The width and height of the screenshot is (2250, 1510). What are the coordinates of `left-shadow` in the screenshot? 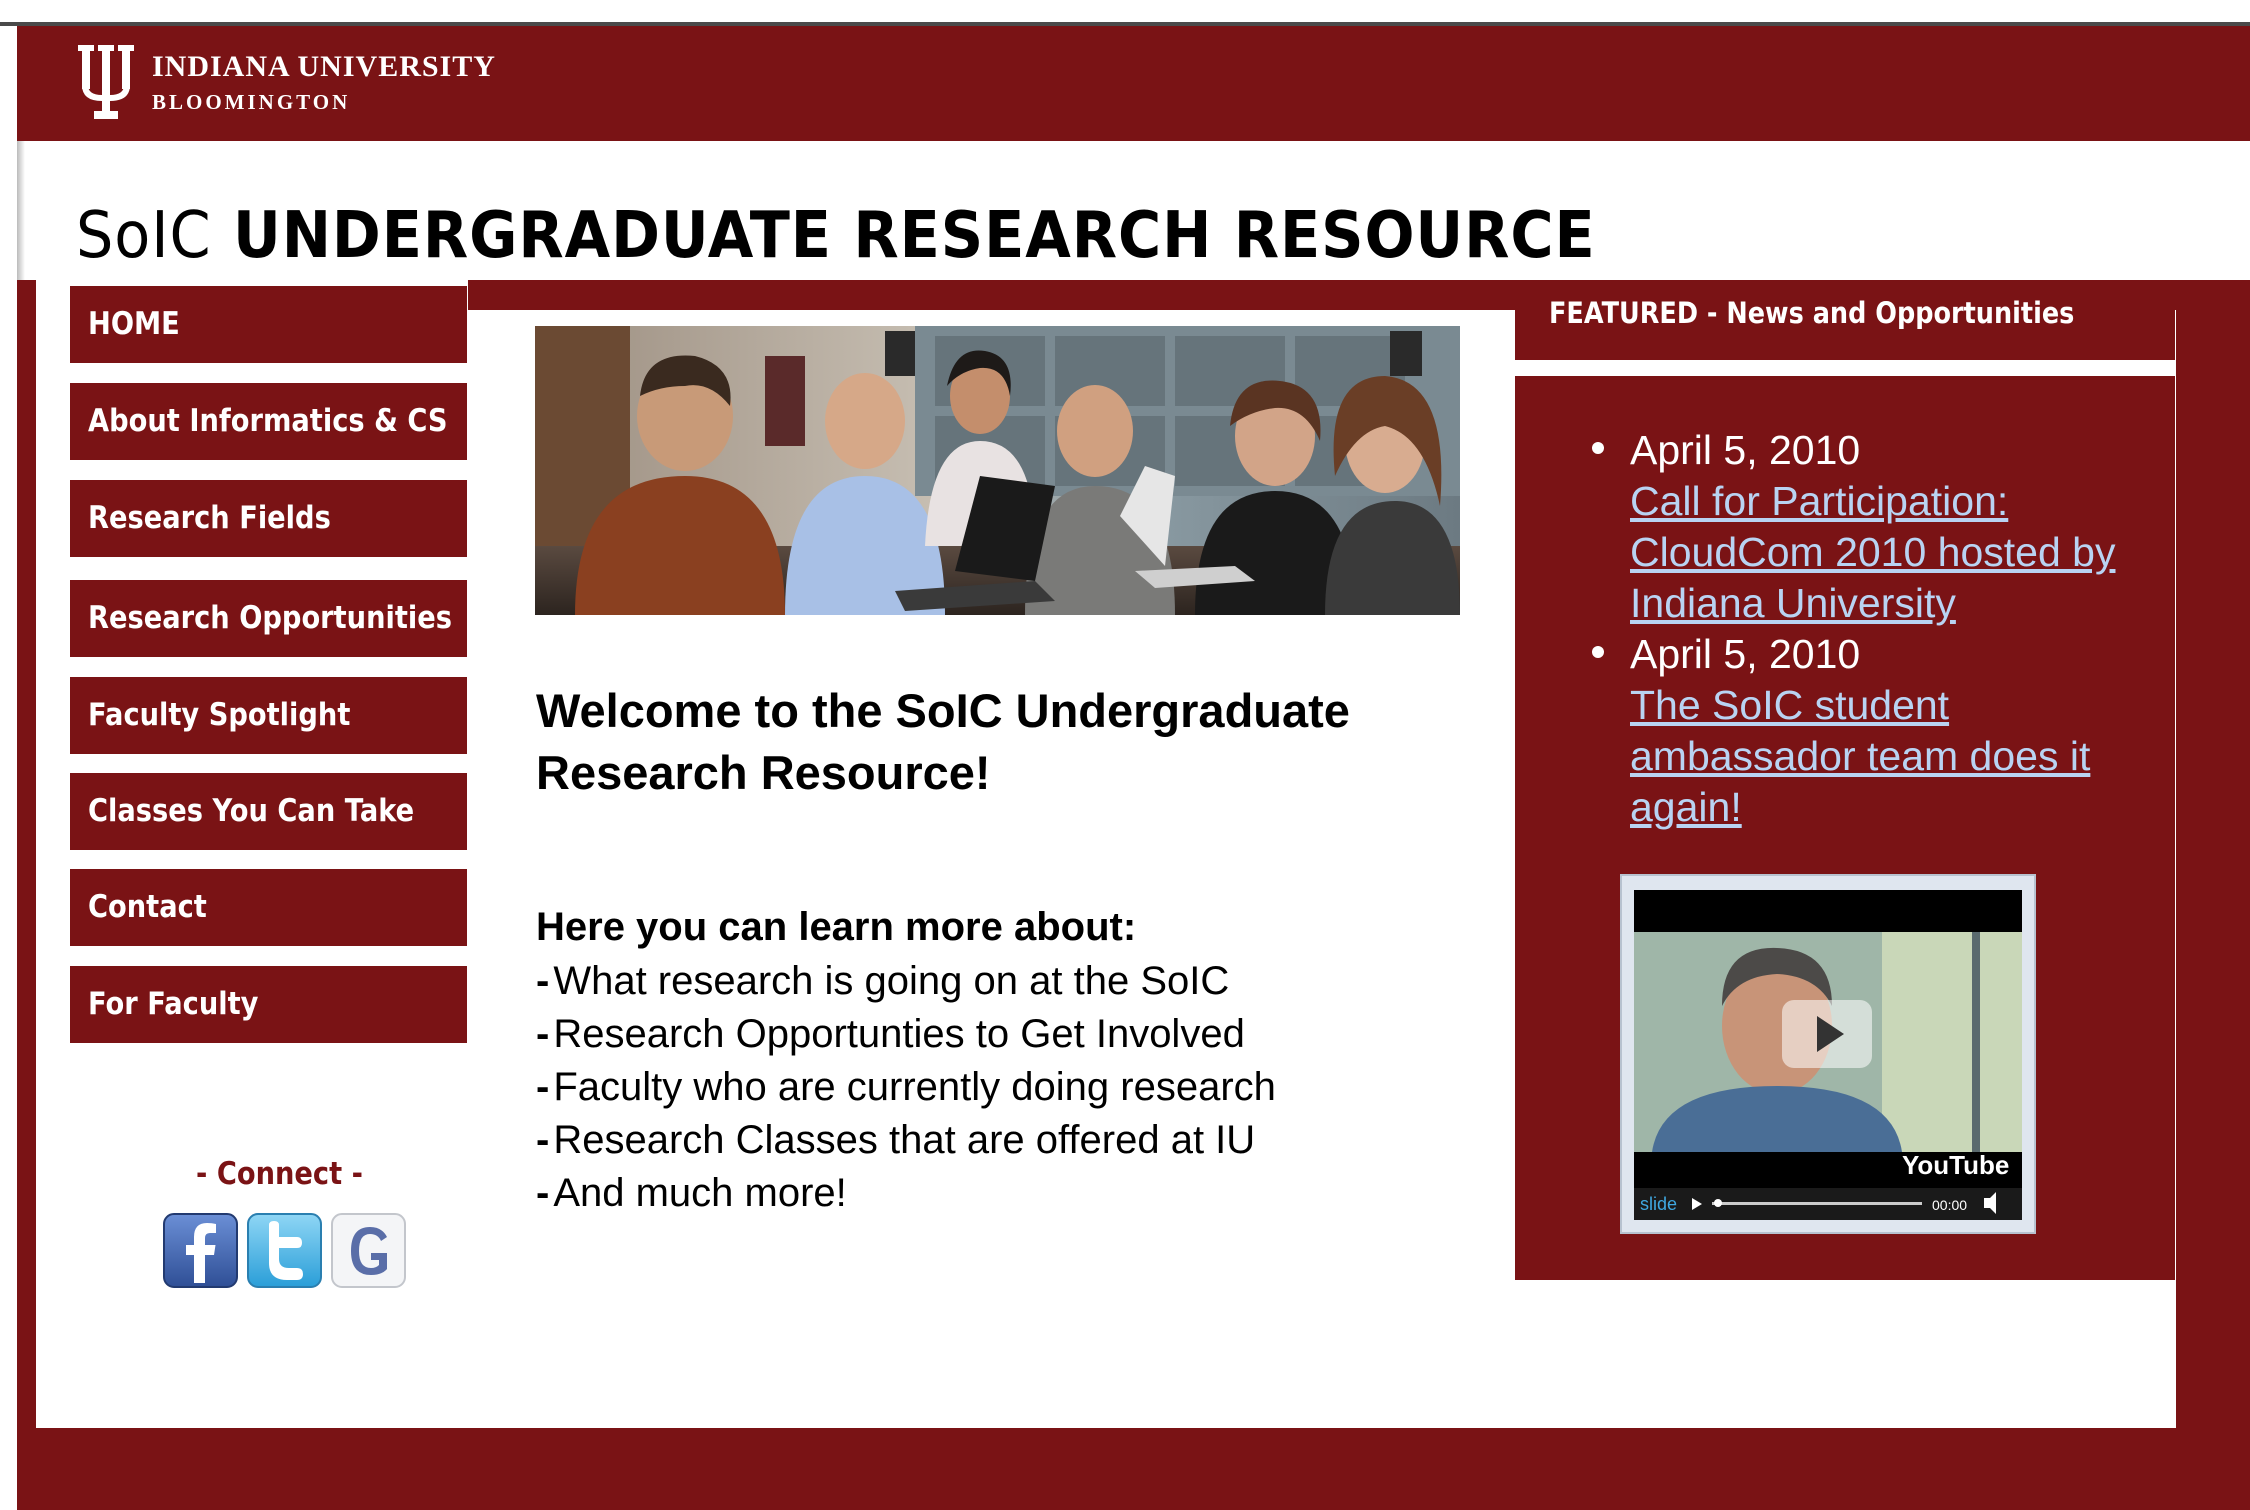 It's located at (21, 211).